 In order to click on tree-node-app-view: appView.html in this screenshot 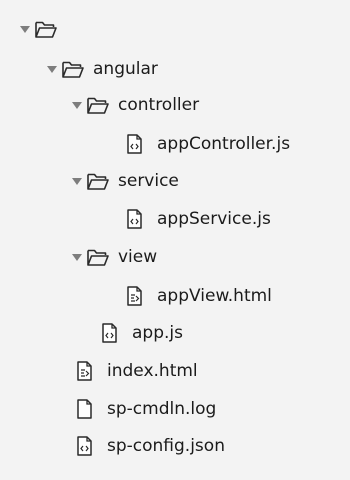, I will do `click(198, 296)`.